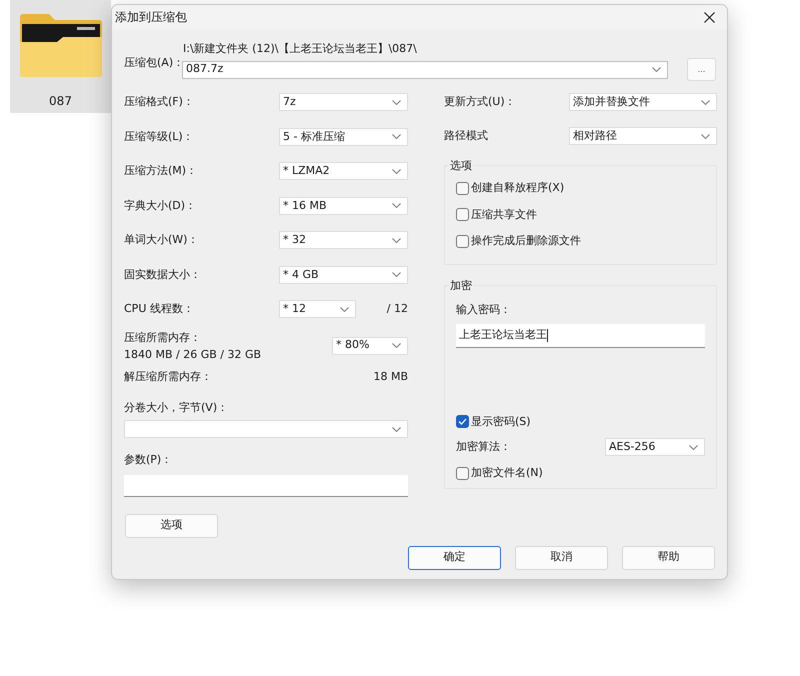 Image resolution: width=800 pixels, height=676 pixels. Describe the element at coordinates (60, 101) in the screenshot. I see `folder-name: 087` at that location.